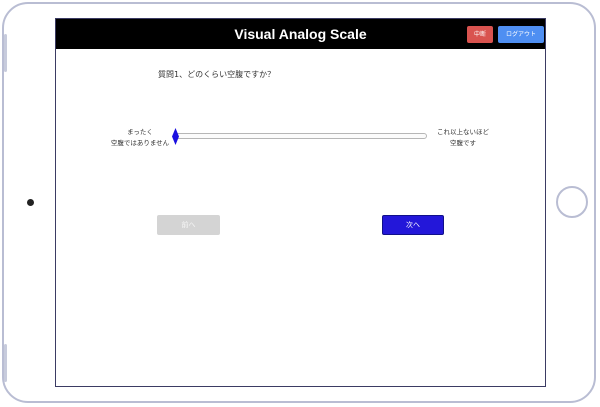  What do you see at coordinates (480, 34) in the screenshot?
I see `suspend-button: 中断` at bounding box center [480, 34].